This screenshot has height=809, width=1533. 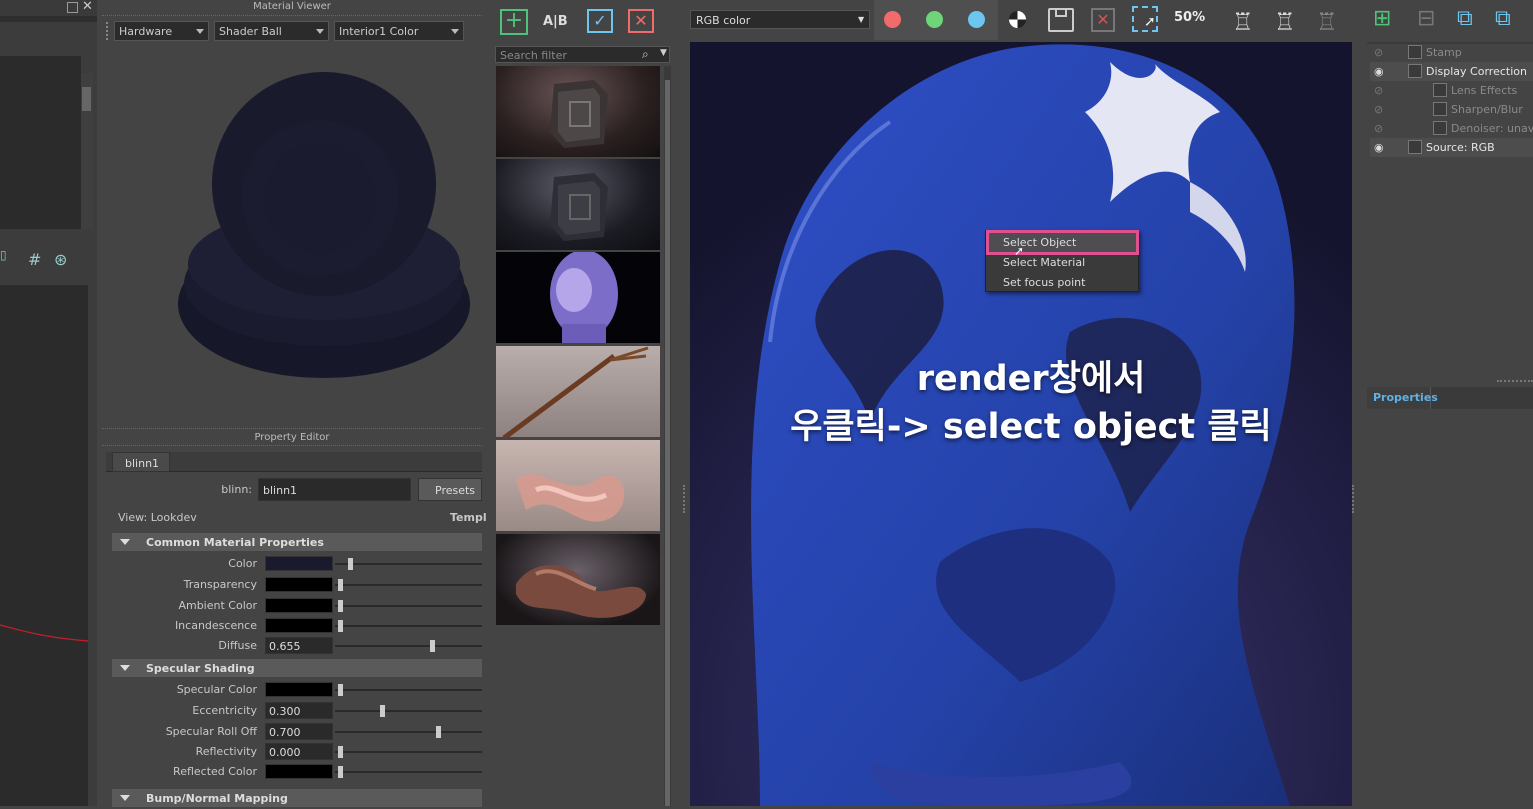 I want to click on green-channel-icon, so click(x=934, y=19).